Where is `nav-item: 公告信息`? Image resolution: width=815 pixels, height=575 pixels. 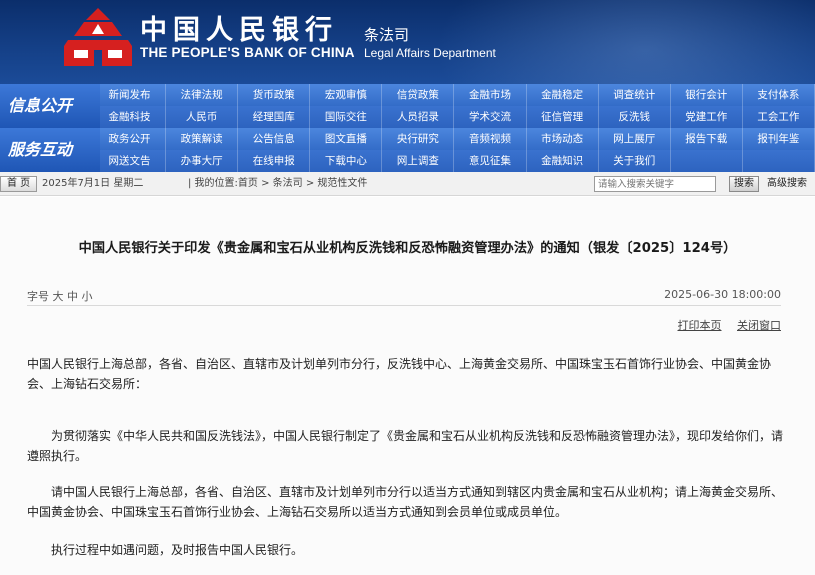 nav-item: 公告信息 is located at coordinates (274, 139).